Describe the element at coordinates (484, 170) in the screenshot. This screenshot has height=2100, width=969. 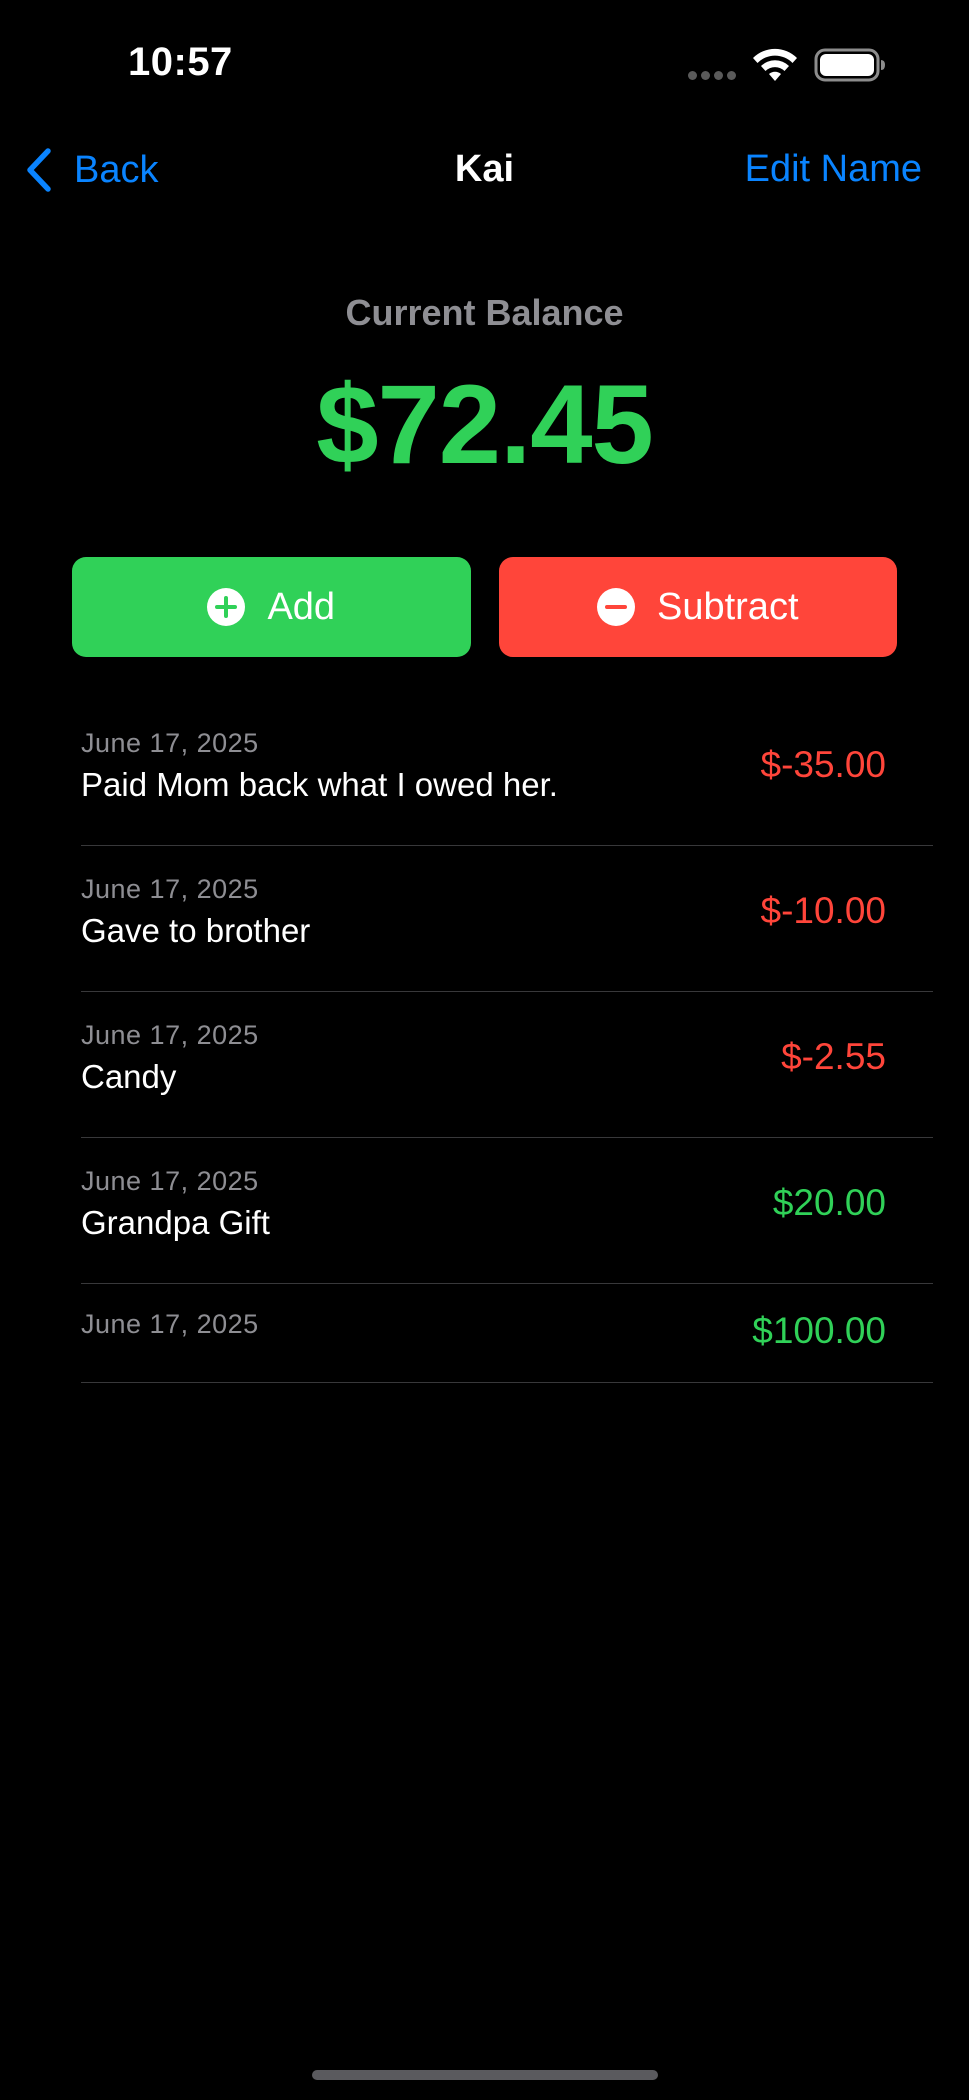
I see `navigation-bar: Back Kai Edit Name` at that location.